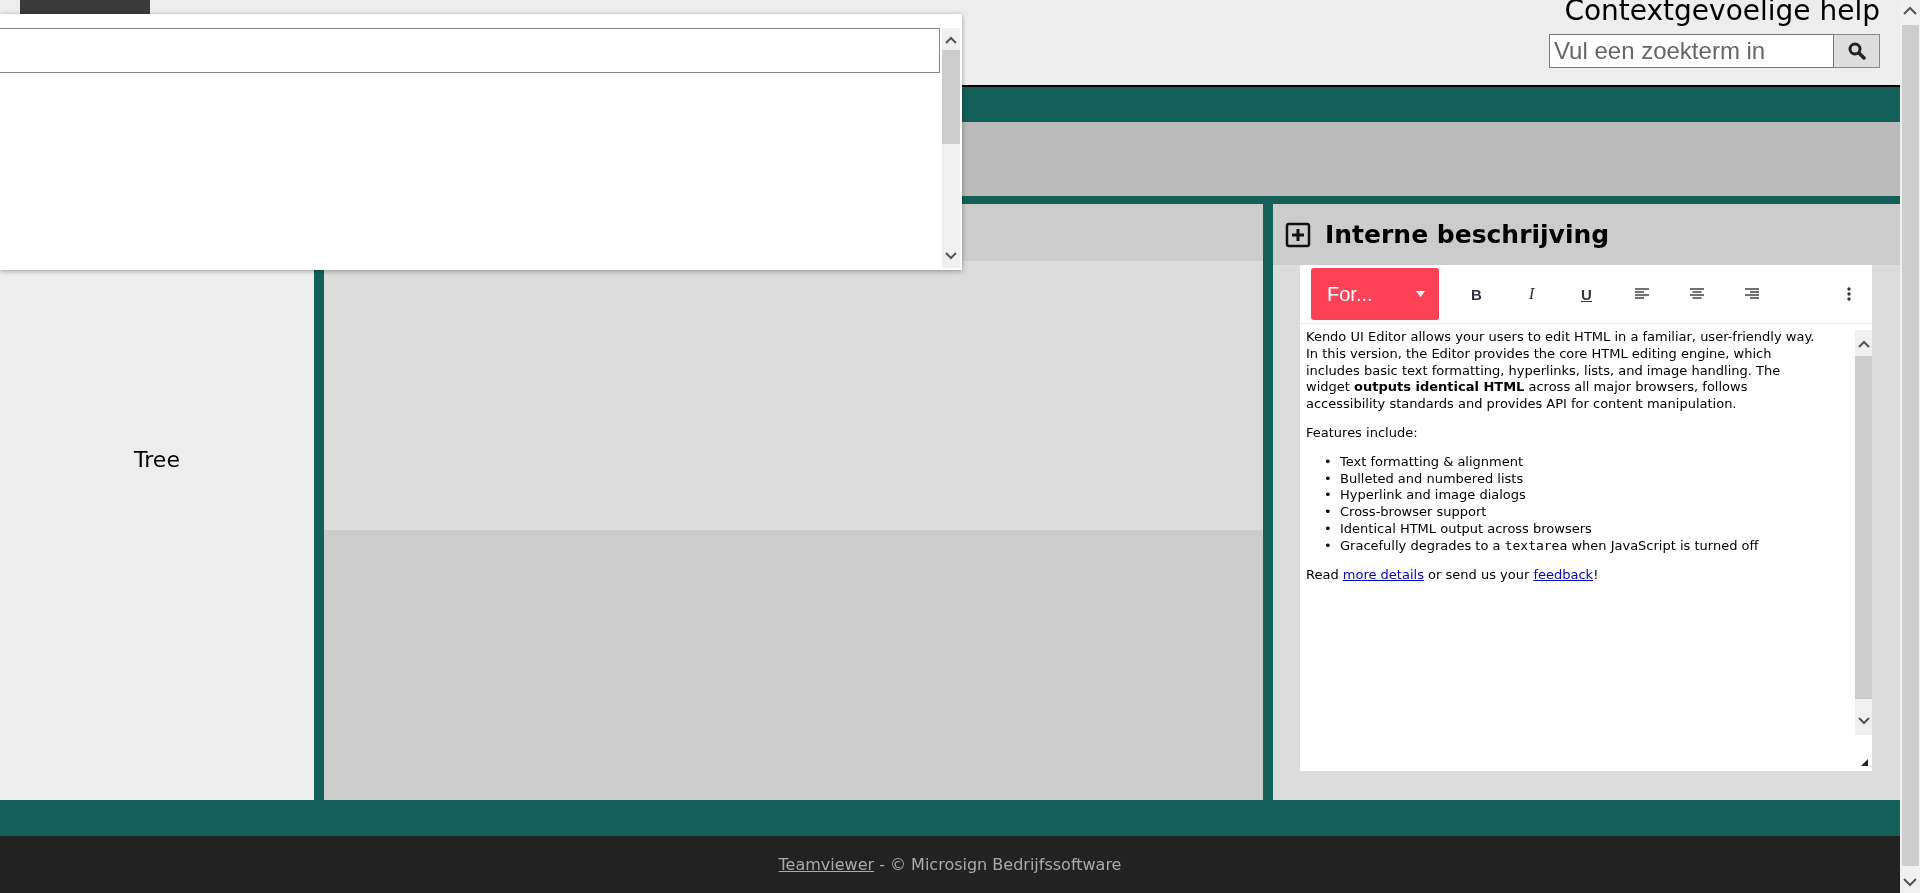 The width and height of the screenshot is (1920, 893). Describe the element at coordinates (1563, 574) in the screenshot. I see `feedback-link: feedback` at that location.